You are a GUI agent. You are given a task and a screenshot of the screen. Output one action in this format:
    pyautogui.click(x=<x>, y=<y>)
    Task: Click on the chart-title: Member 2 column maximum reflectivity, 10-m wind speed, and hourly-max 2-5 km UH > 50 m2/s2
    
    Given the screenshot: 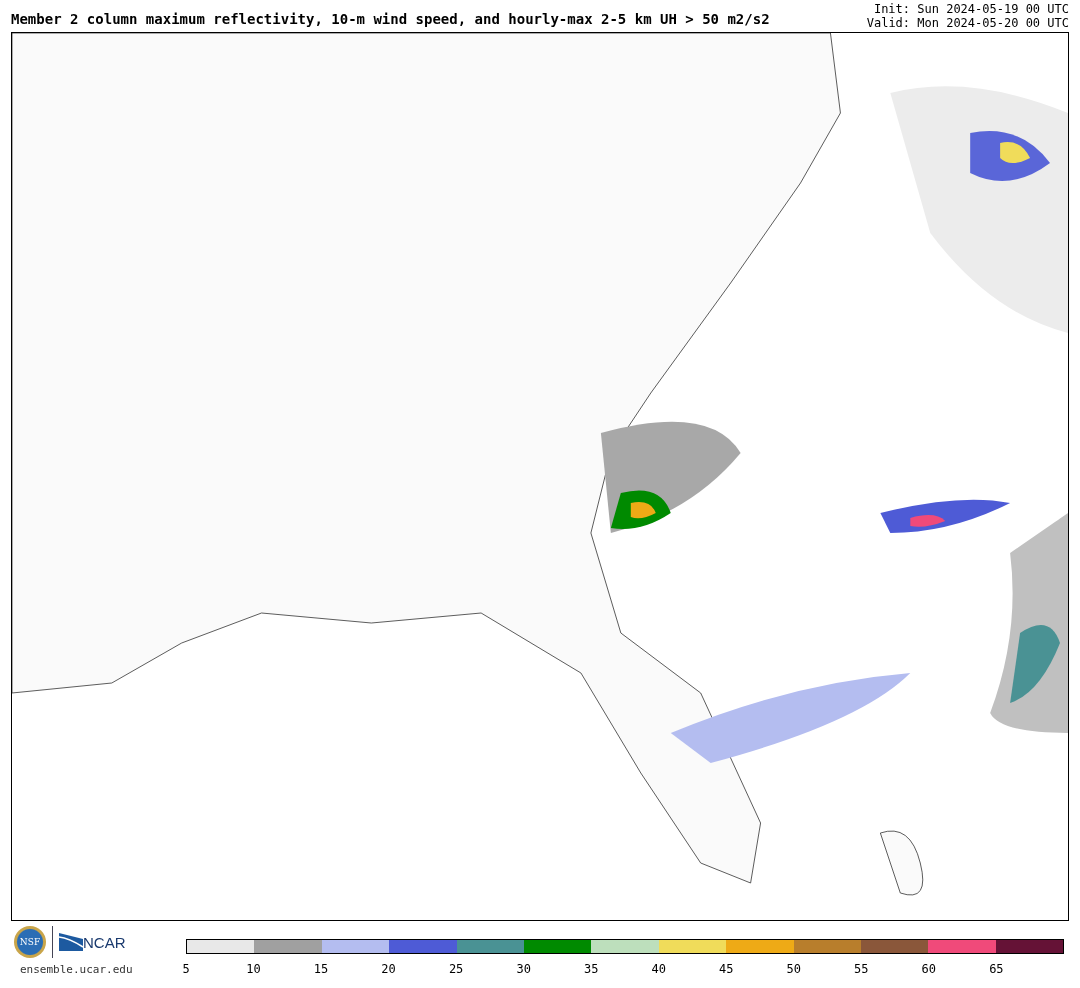 What is the action you would take?
    pyautogui.click(x=390, y=20)
    